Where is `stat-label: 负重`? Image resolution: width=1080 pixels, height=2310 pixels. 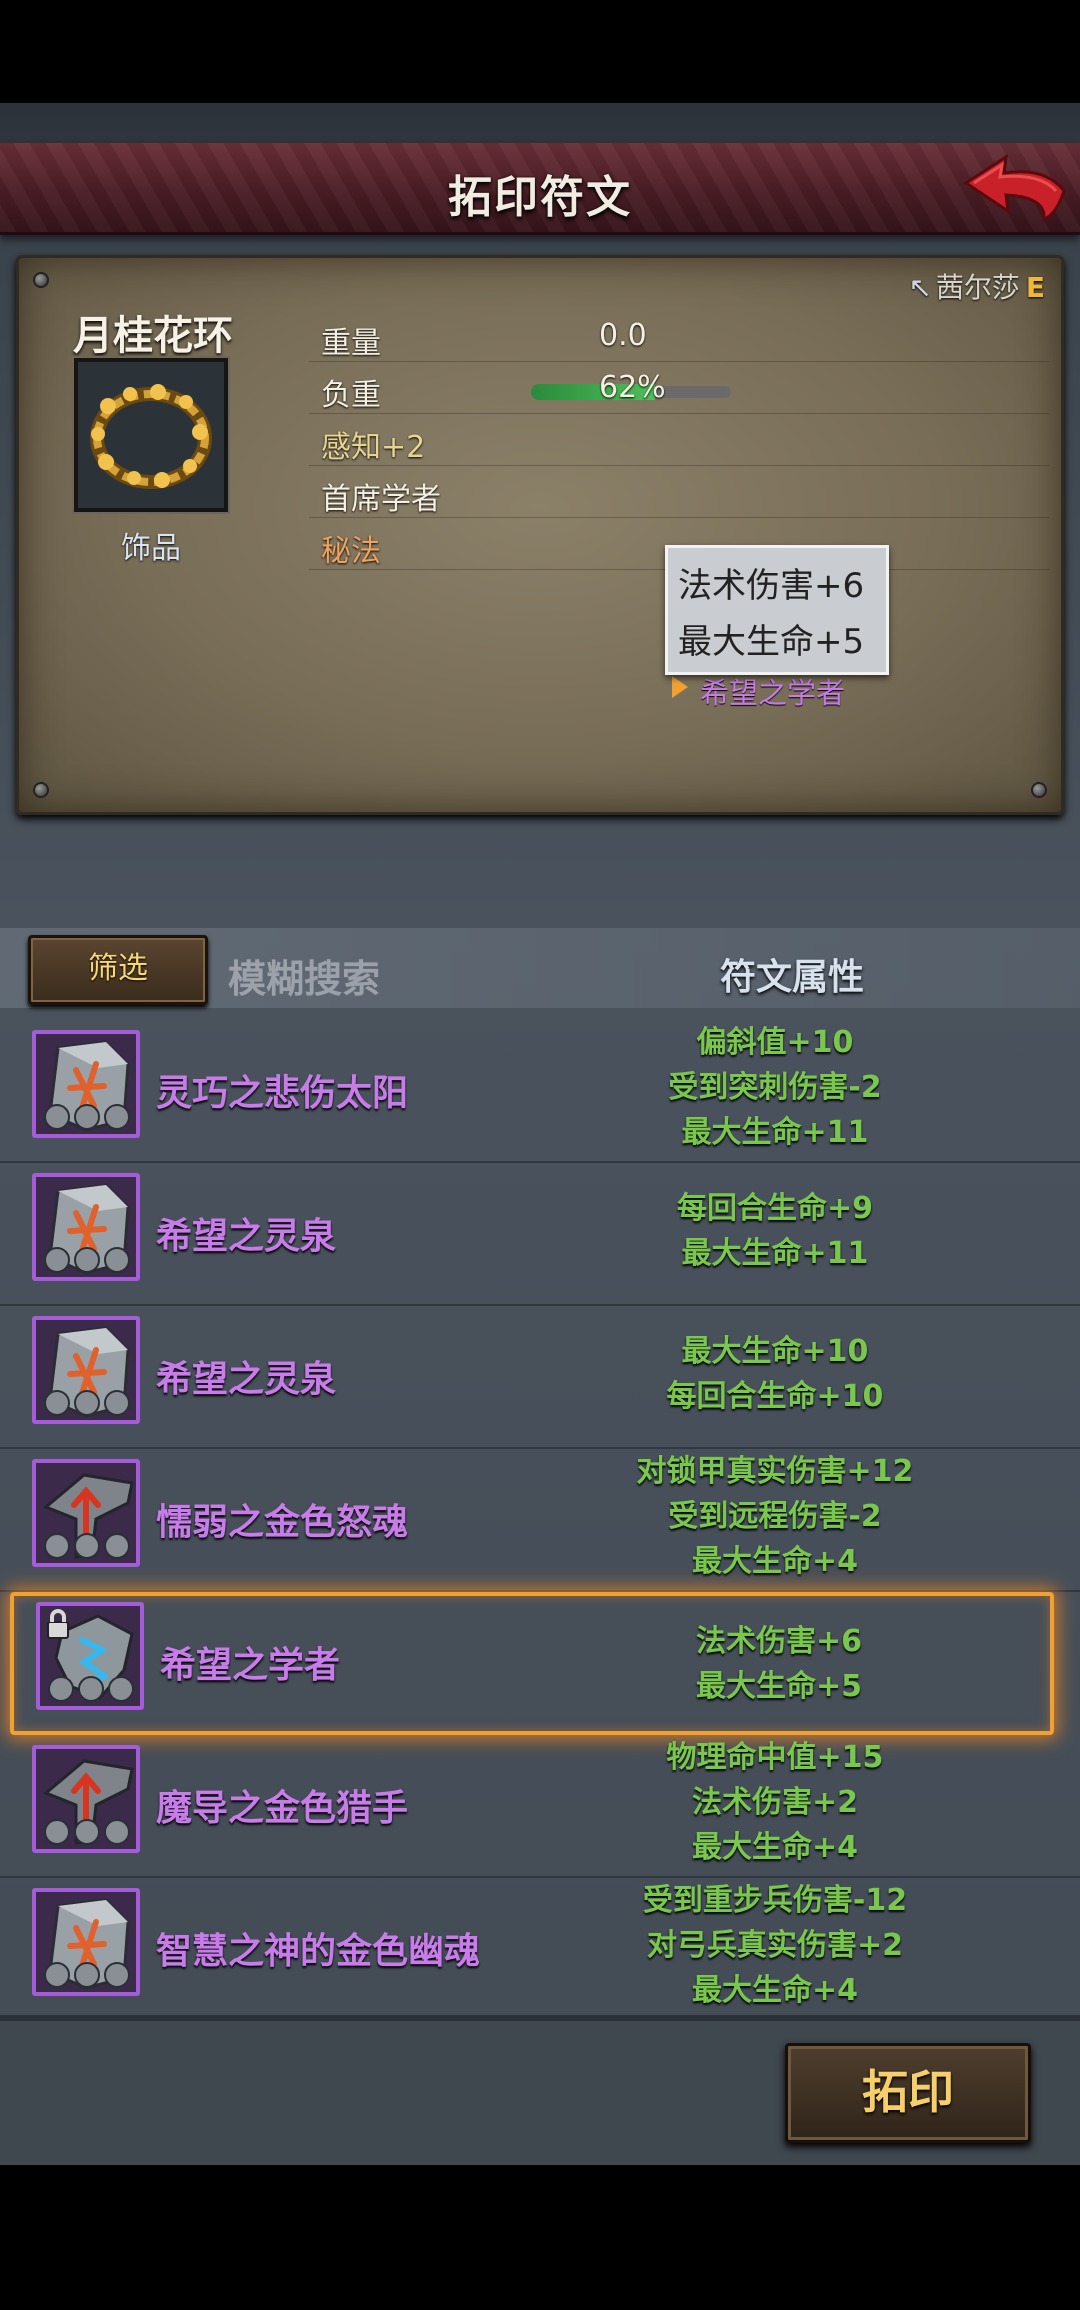 stat-label: 负重 is located at coordinates (351, 395).